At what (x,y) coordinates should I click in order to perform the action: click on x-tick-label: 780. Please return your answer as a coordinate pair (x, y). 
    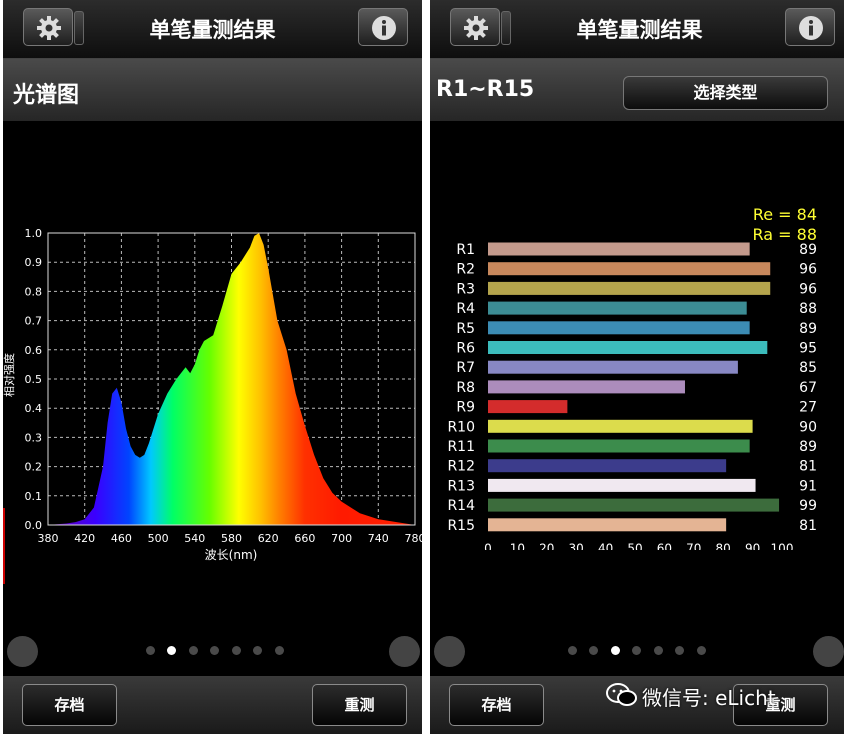
    Looking at the image, I should click on (414, 538).